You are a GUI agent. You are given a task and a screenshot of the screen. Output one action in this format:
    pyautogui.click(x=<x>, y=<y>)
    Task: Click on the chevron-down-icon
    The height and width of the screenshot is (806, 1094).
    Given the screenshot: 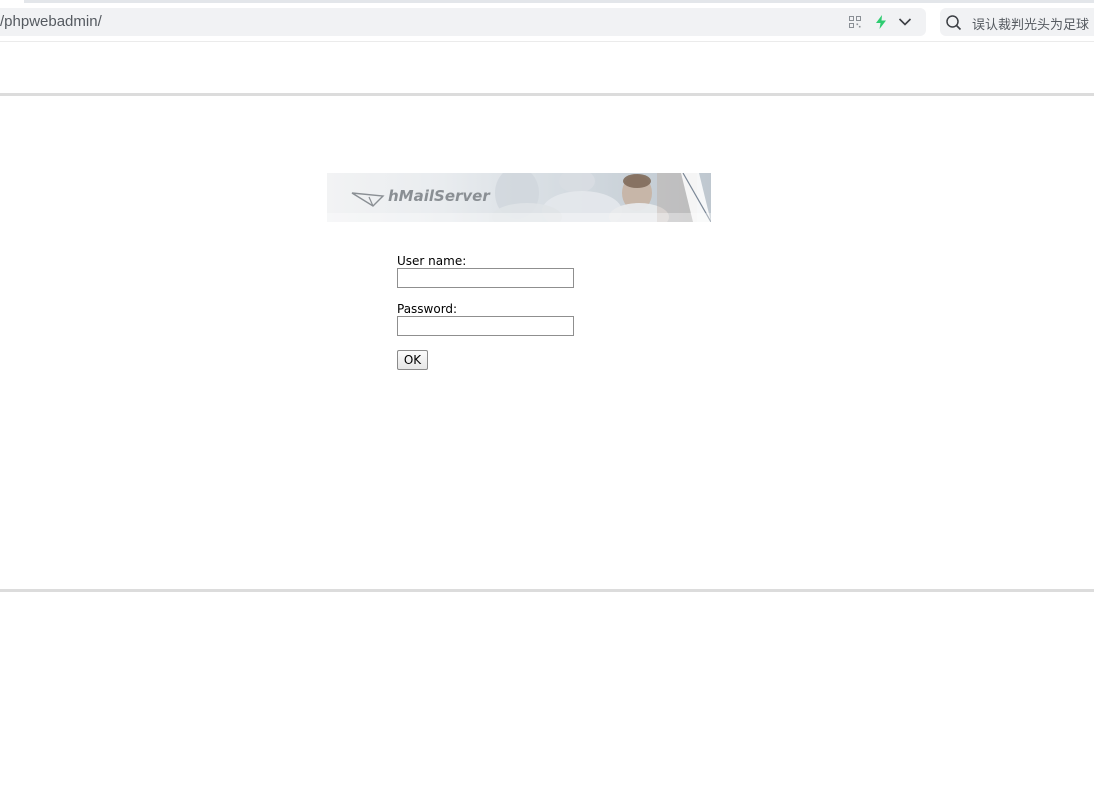 What is the action you would take?
    pyautogui.click(x=905, y=22)
    